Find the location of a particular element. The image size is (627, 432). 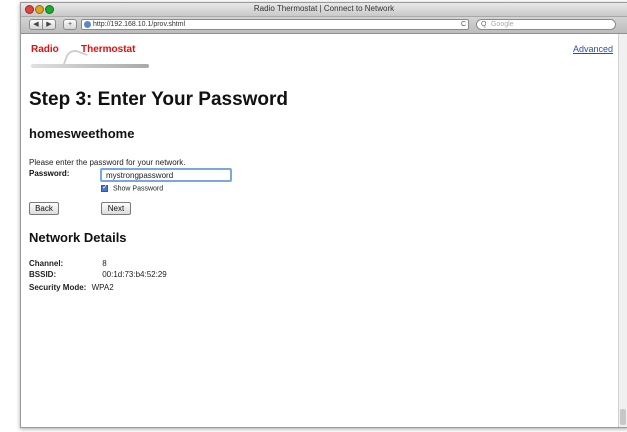

show-password-row: Show Password is located at coordinates (132, 188).